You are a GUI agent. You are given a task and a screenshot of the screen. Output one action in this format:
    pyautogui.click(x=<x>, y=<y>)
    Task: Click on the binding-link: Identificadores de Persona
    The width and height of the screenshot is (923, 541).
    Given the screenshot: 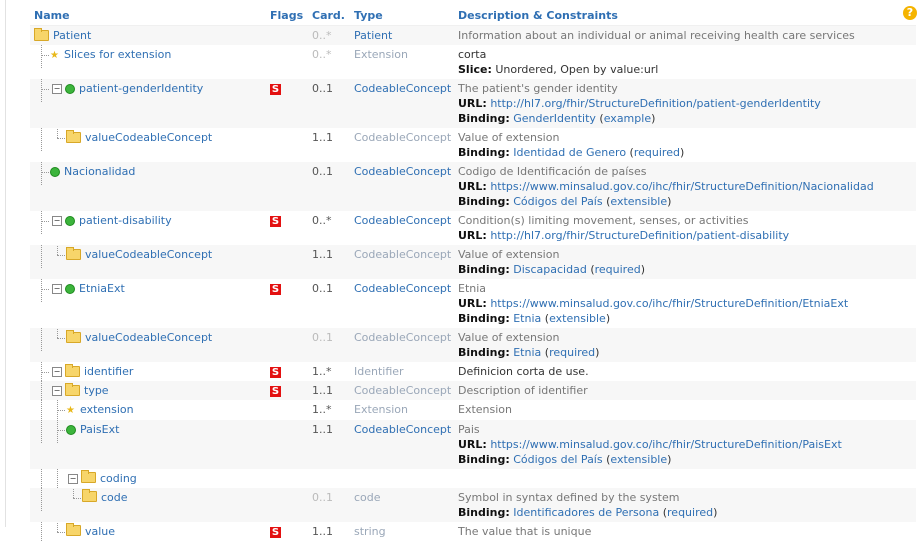 What is the action you would take?
    pyautogui.click(x=586, y=512)
    